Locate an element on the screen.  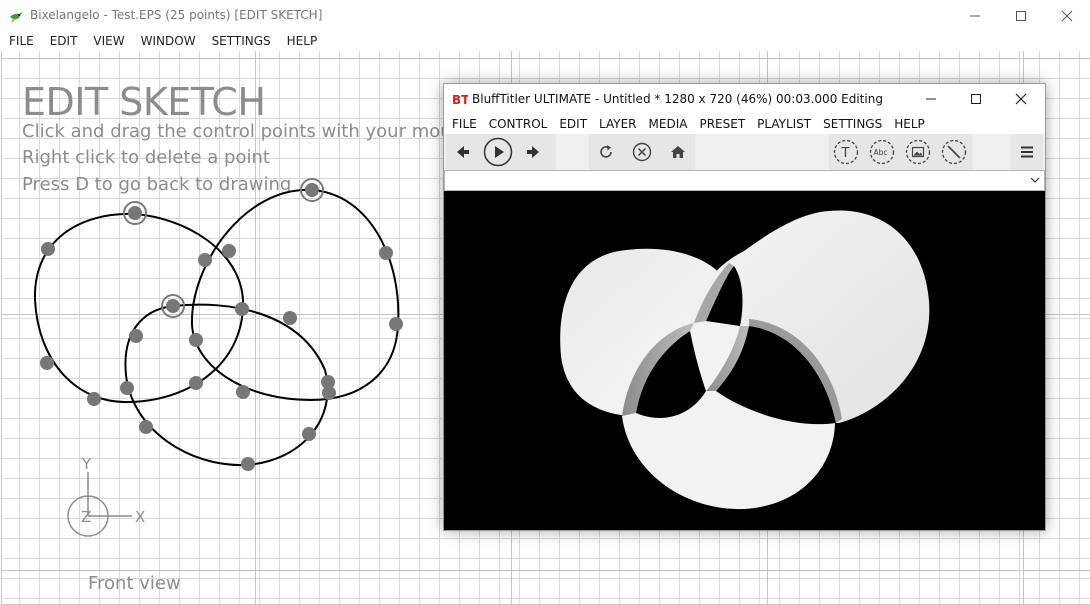
no-layer-icon is located at coordinates (954, 152).